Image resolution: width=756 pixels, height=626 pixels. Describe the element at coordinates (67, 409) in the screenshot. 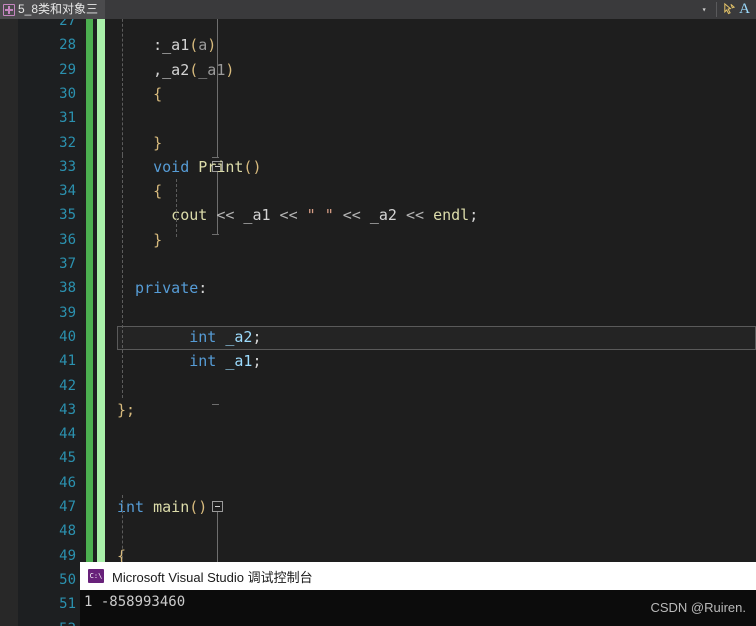

I see `line-number: 43` at that location.